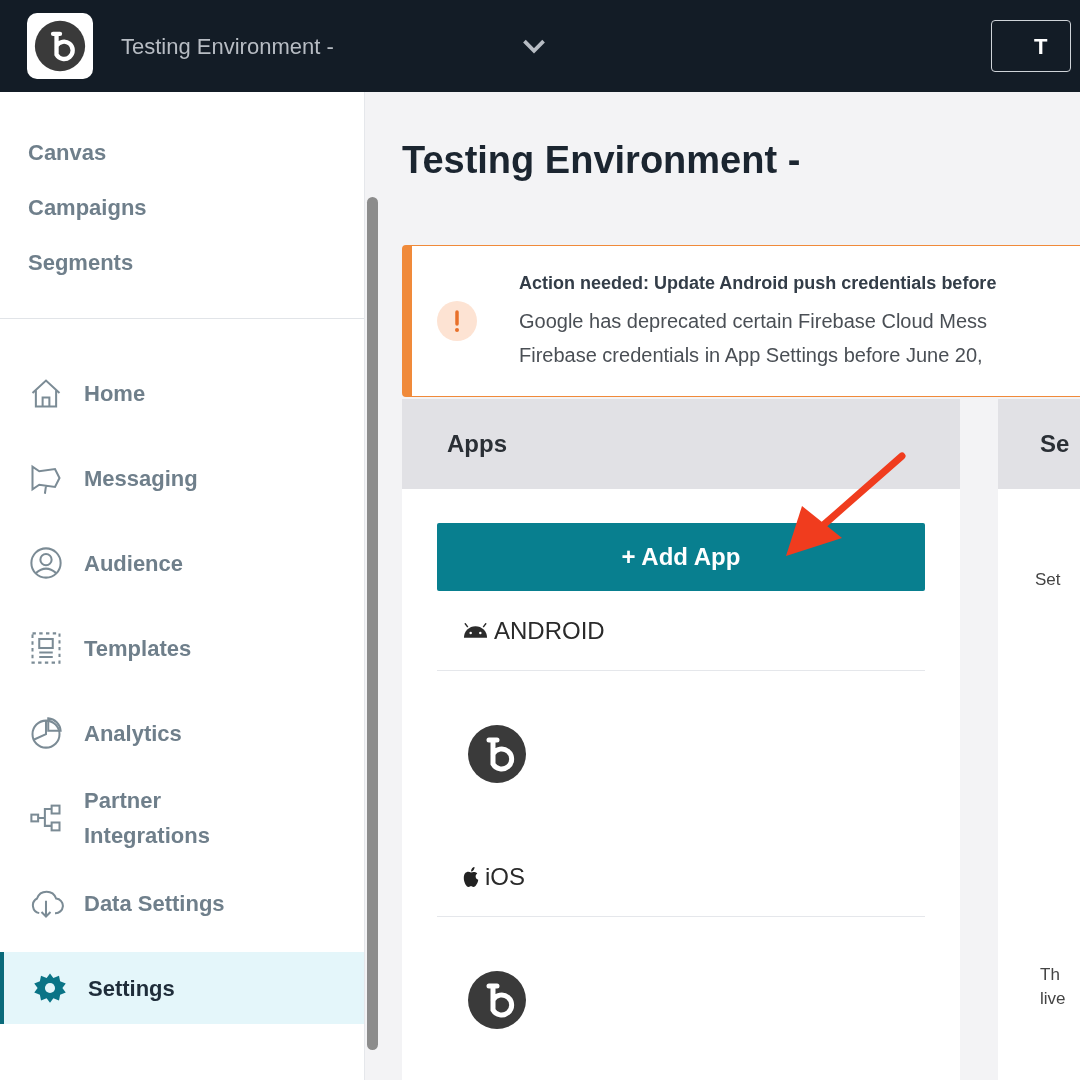 The height and width of the screenshot is (1080, 1080). I want to click on sidebar-link: Campaigns, so click(196, 207).